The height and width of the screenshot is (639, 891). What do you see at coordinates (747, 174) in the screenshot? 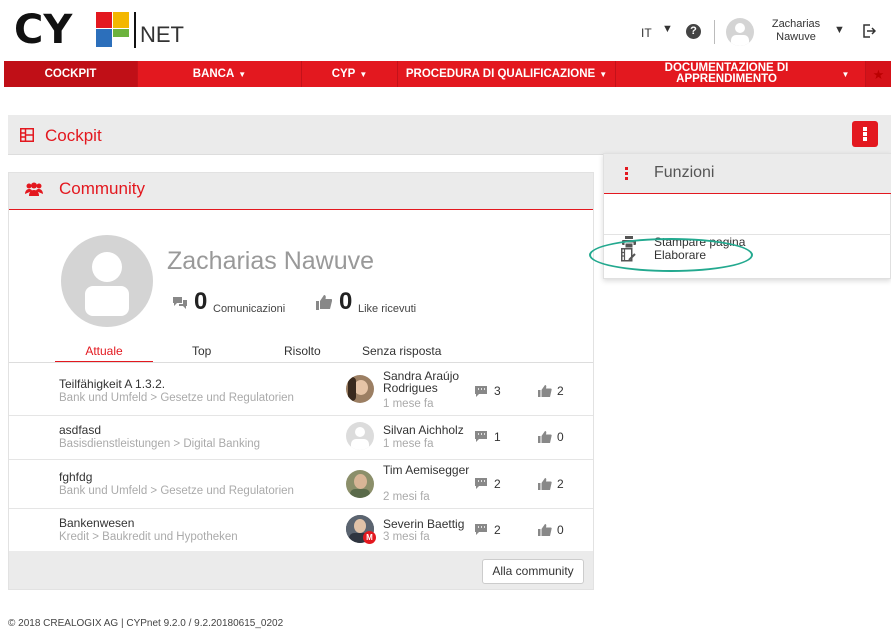
I see `funzioni-header` at bounding box center [747, 174].